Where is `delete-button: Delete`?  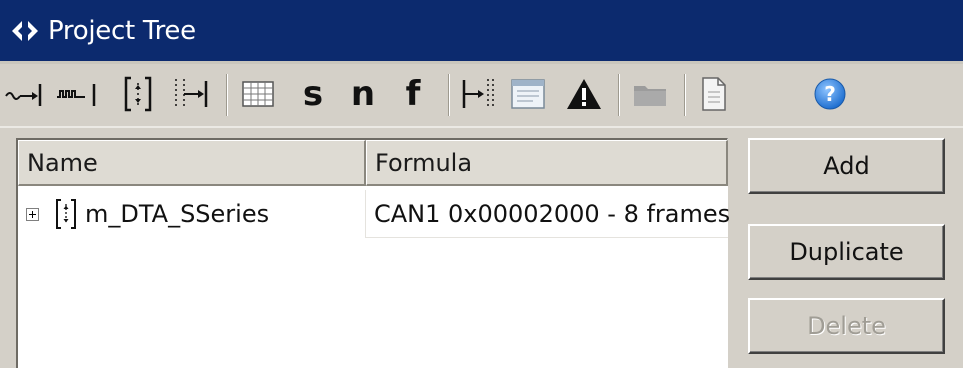
delete-button: Delete is located at coordinates (846, 326).